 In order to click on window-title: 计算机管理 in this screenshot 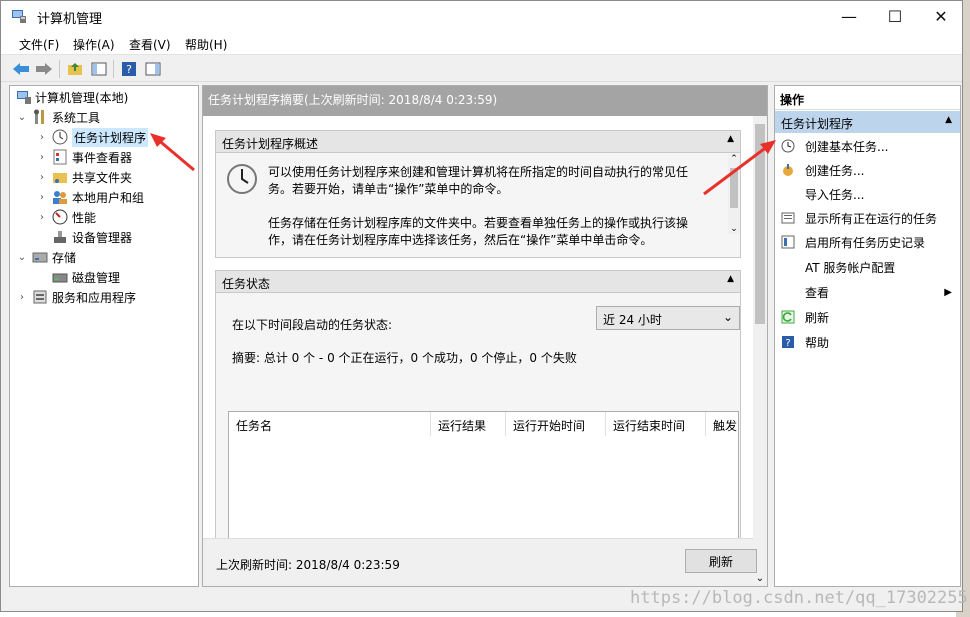, I will do `click(70, 19)`.